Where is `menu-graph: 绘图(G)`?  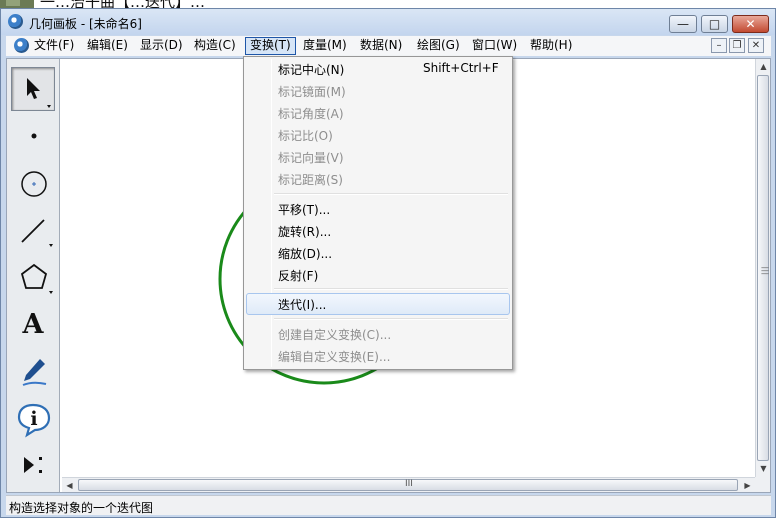
menu-graph: 绘图(G) is located at coordinates (438, 46).